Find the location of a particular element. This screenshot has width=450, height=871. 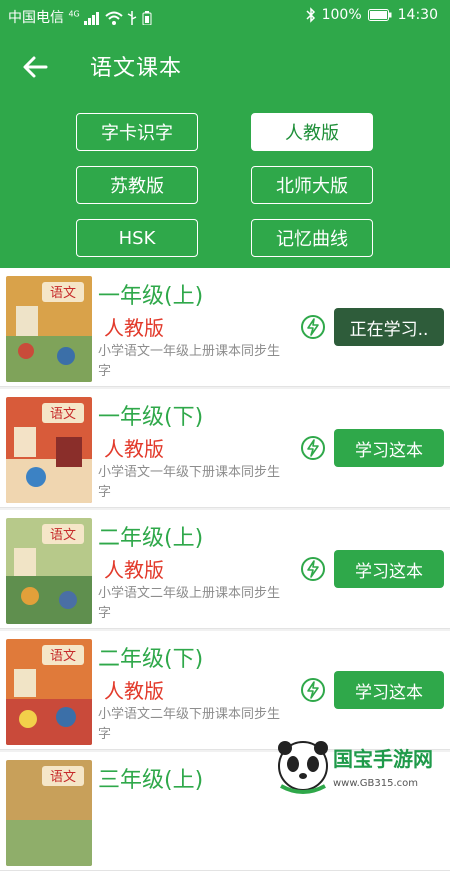

status-bar: 中国电信 4G 100% 14:30 is located at coordinates (225, 16).